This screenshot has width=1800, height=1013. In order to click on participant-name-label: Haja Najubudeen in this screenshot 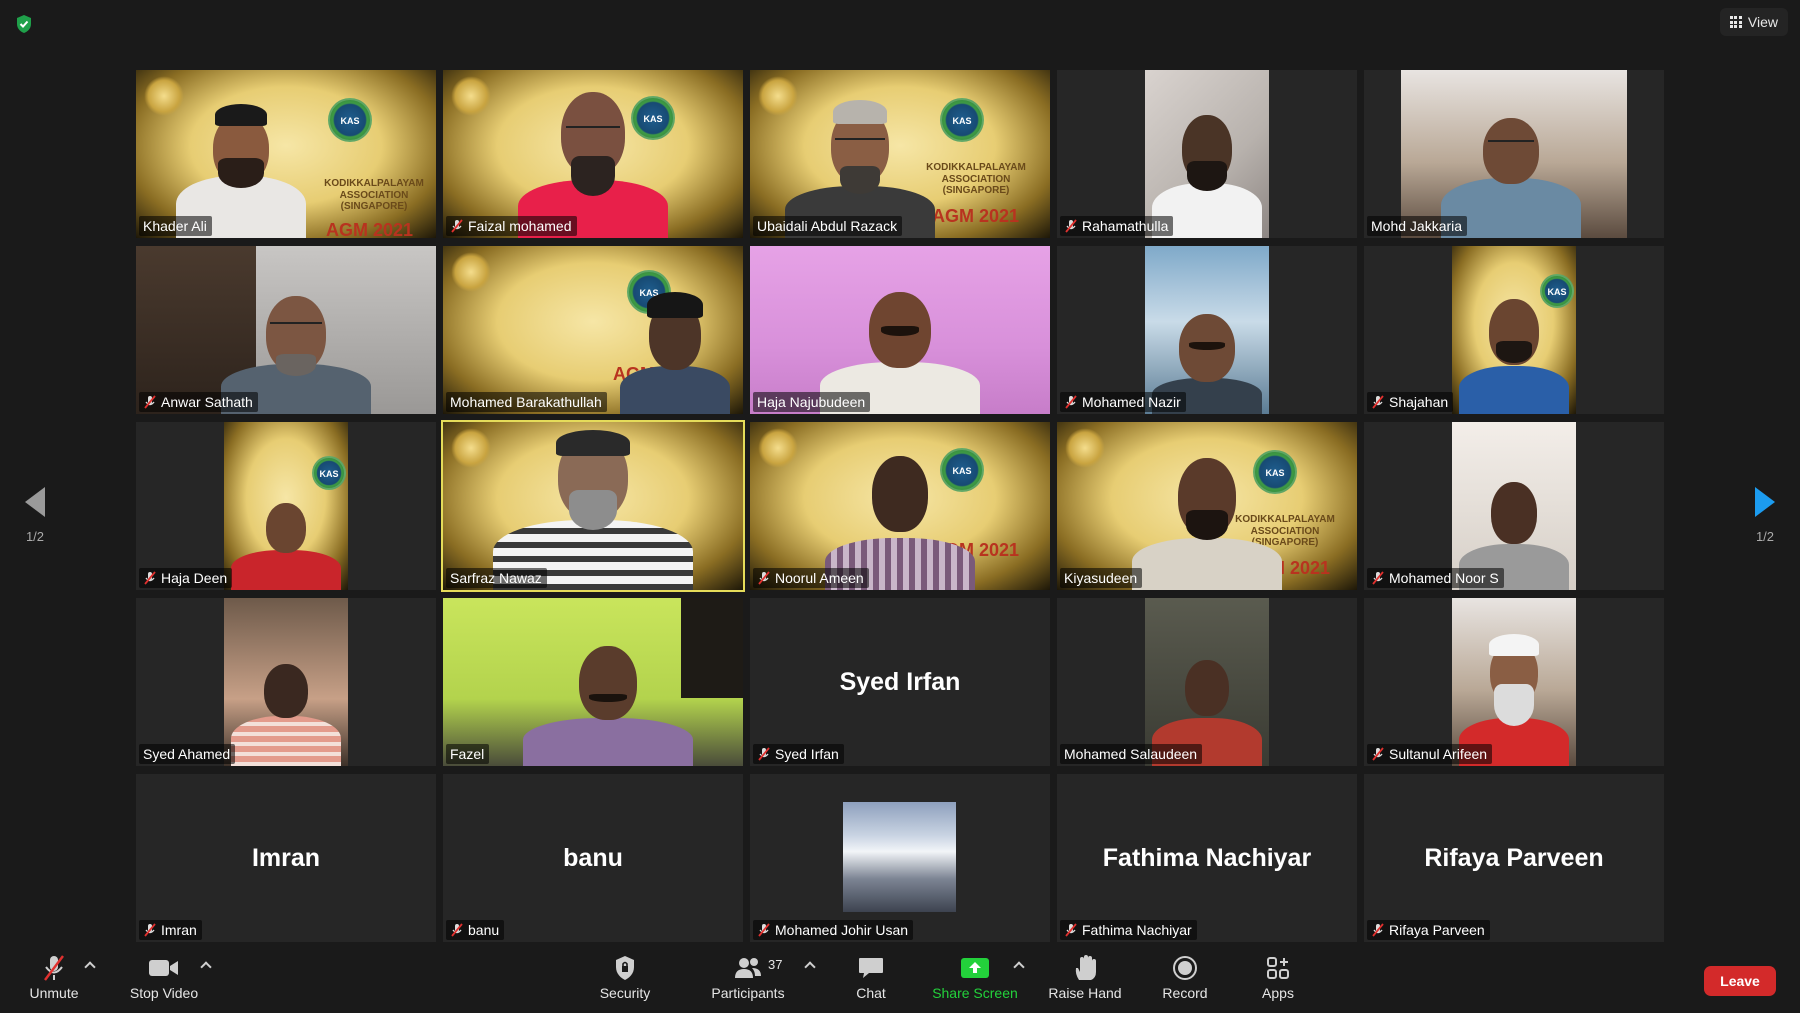, I will do `click(812, 402)`.